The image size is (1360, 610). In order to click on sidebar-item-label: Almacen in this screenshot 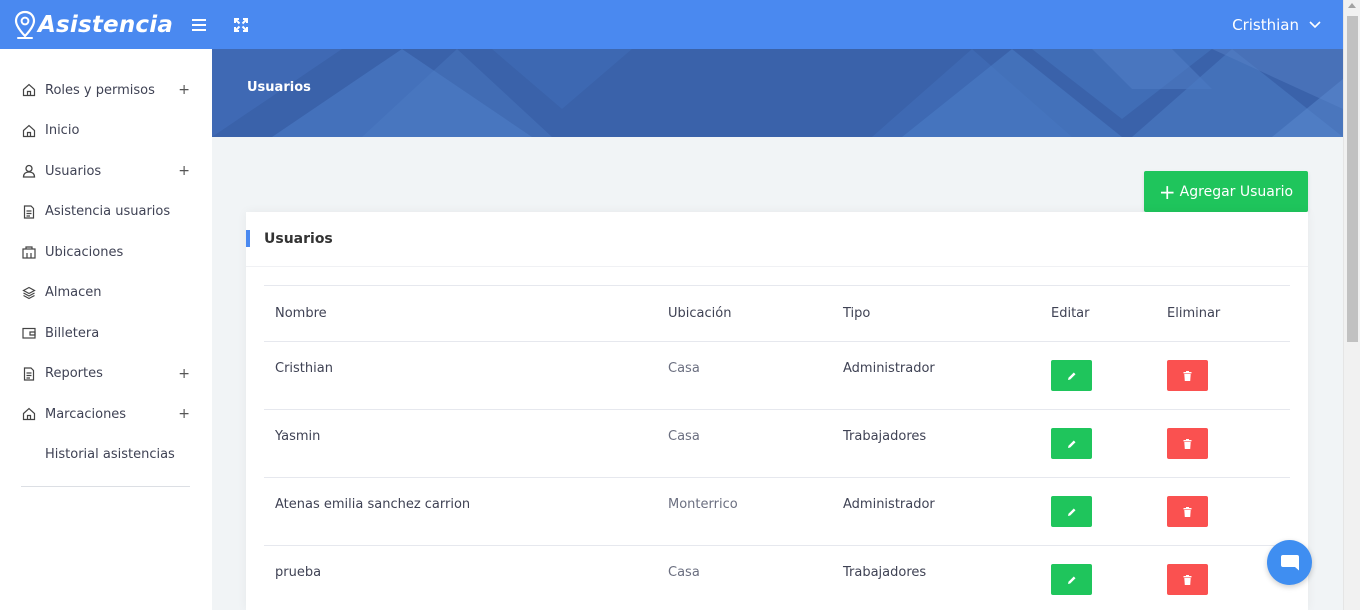, I will do `click(73, 293)`.